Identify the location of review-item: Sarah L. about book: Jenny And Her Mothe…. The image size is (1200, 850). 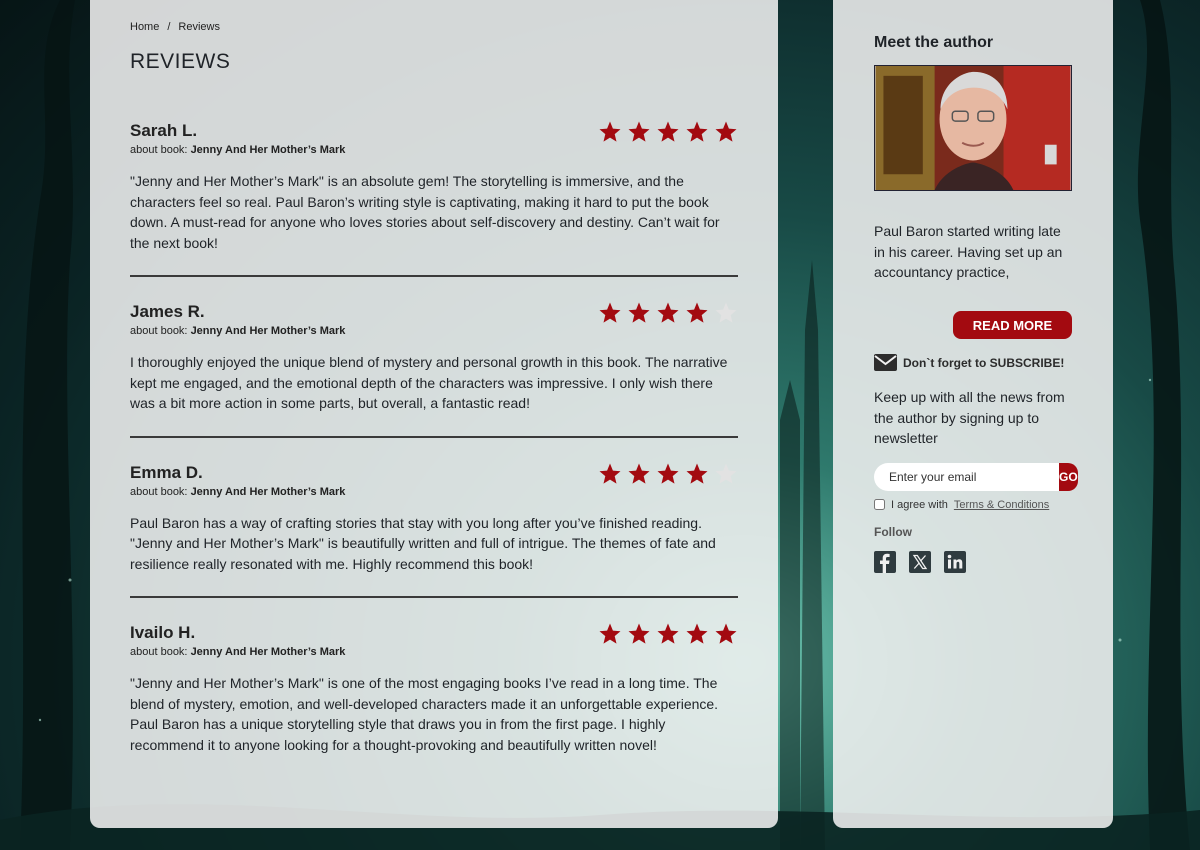
(434, 198).